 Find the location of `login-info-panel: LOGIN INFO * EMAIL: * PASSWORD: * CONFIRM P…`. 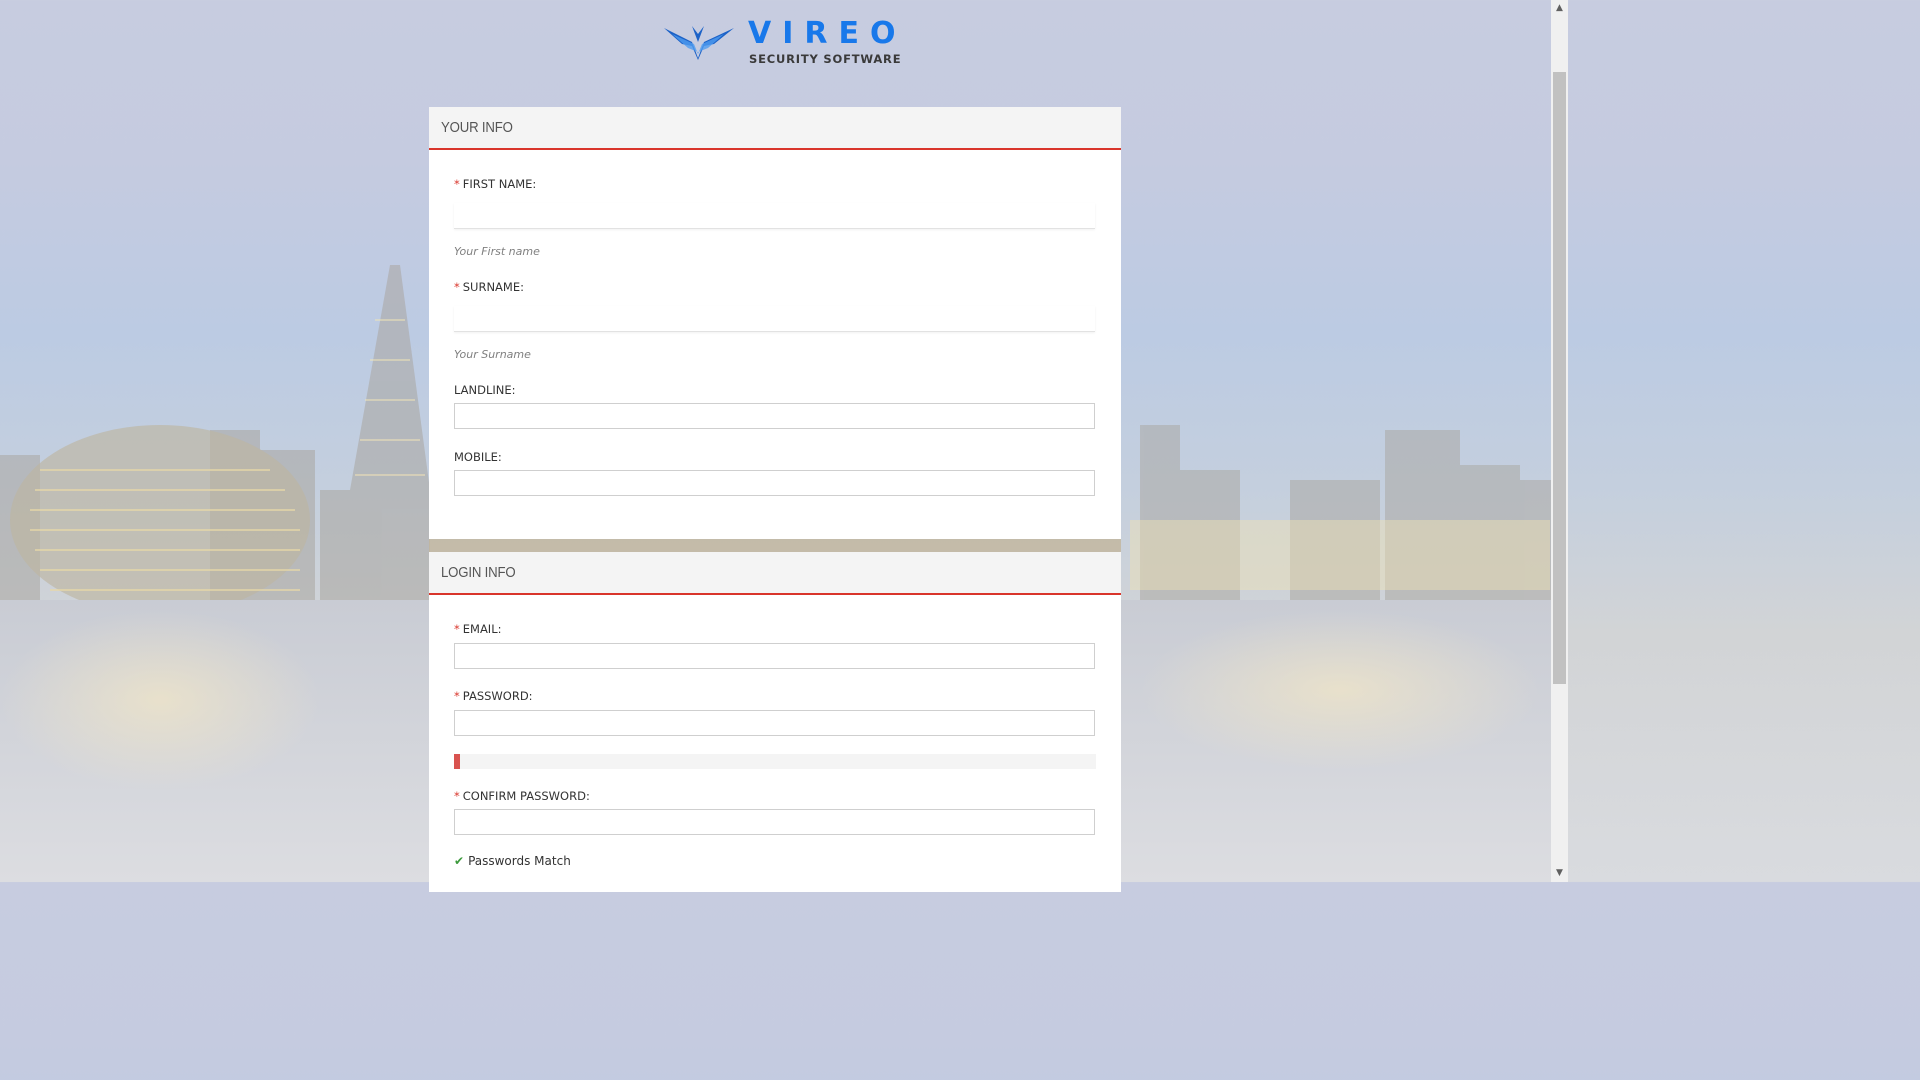

login-info-panel: LOGIN INFO * EMAIL: * PASSWORD: * CONFIRM P… is located at coordinates (775, 722).